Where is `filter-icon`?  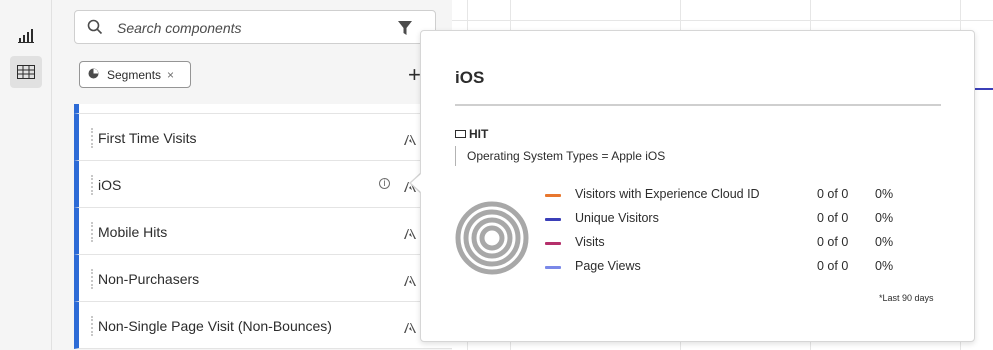
filter-icon is located at coordinates (405, 30).